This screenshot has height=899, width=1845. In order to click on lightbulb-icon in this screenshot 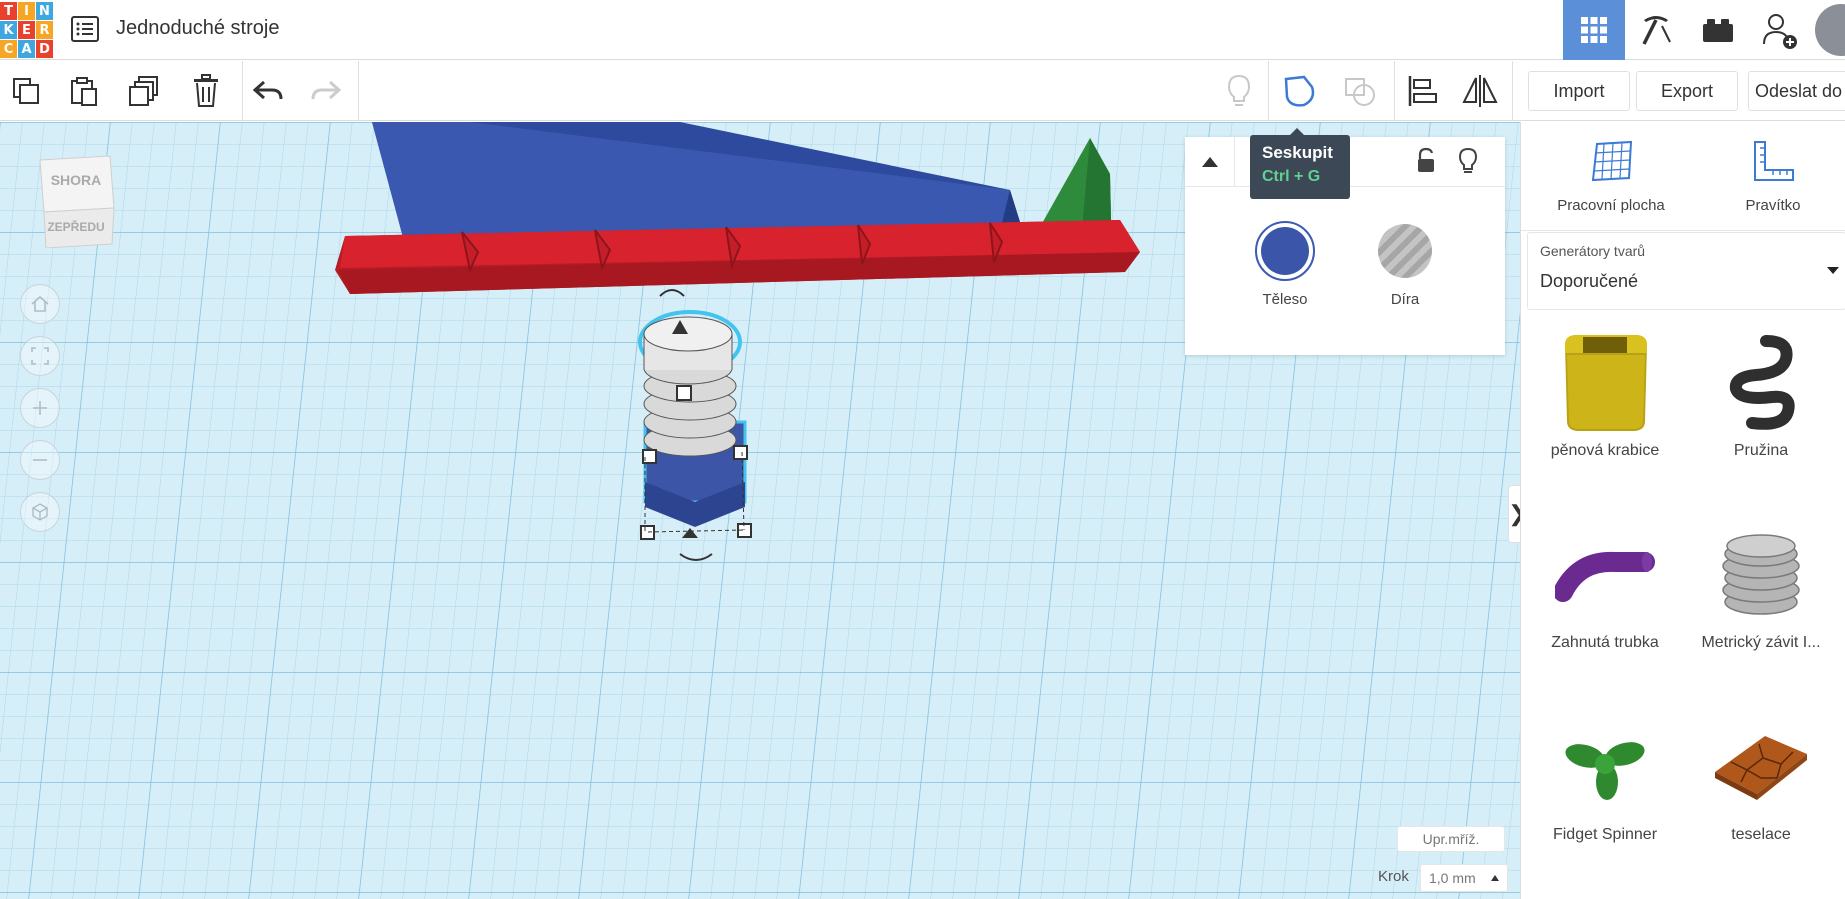, I will do `click(1468, 160)`.